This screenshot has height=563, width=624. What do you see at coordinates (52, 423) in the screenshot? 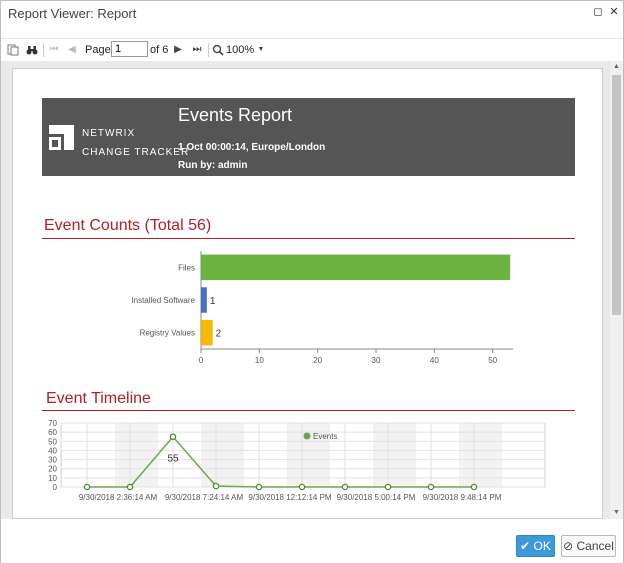
I see `y-tick-label: 70` at bounding box center [52, 423].